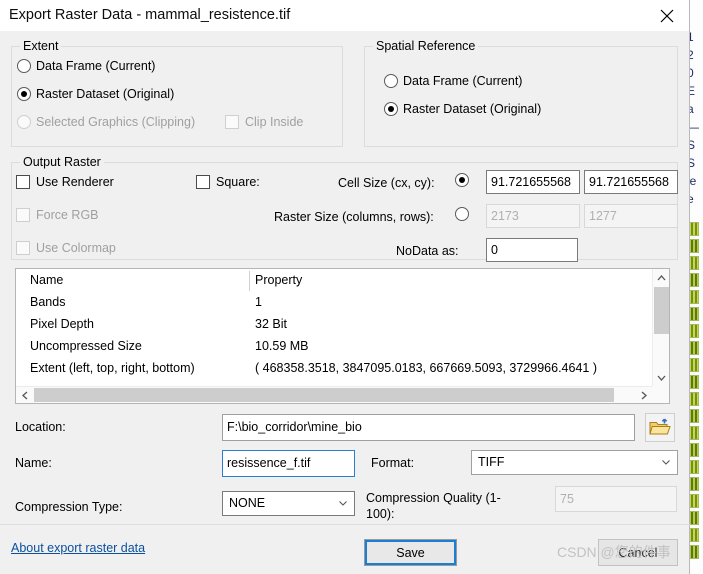  I want to click on property-name: Uncompressed Size, so click(86, 346).